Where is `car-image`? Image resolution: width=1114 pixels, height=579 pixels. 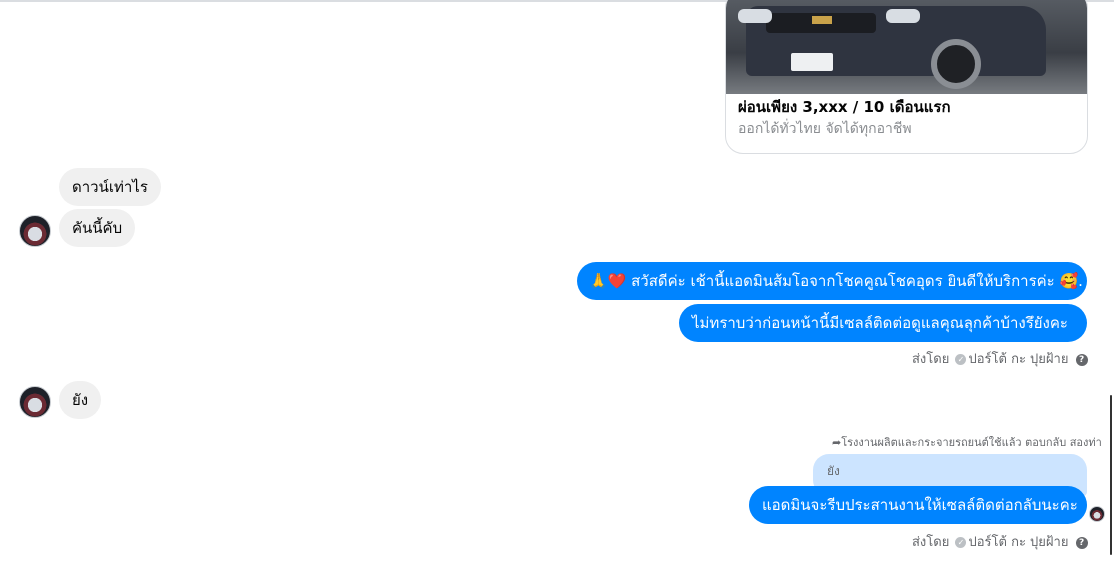
car-image is located at coordinates (906, 47).